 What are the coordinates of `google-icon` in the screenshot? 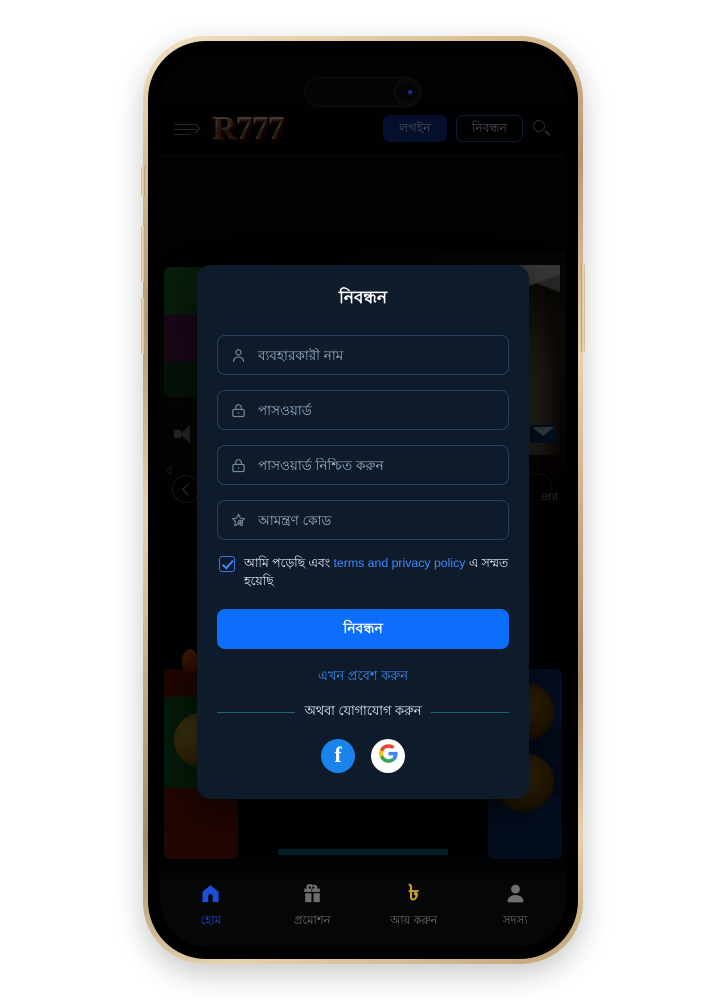 It's located at (388, 755).